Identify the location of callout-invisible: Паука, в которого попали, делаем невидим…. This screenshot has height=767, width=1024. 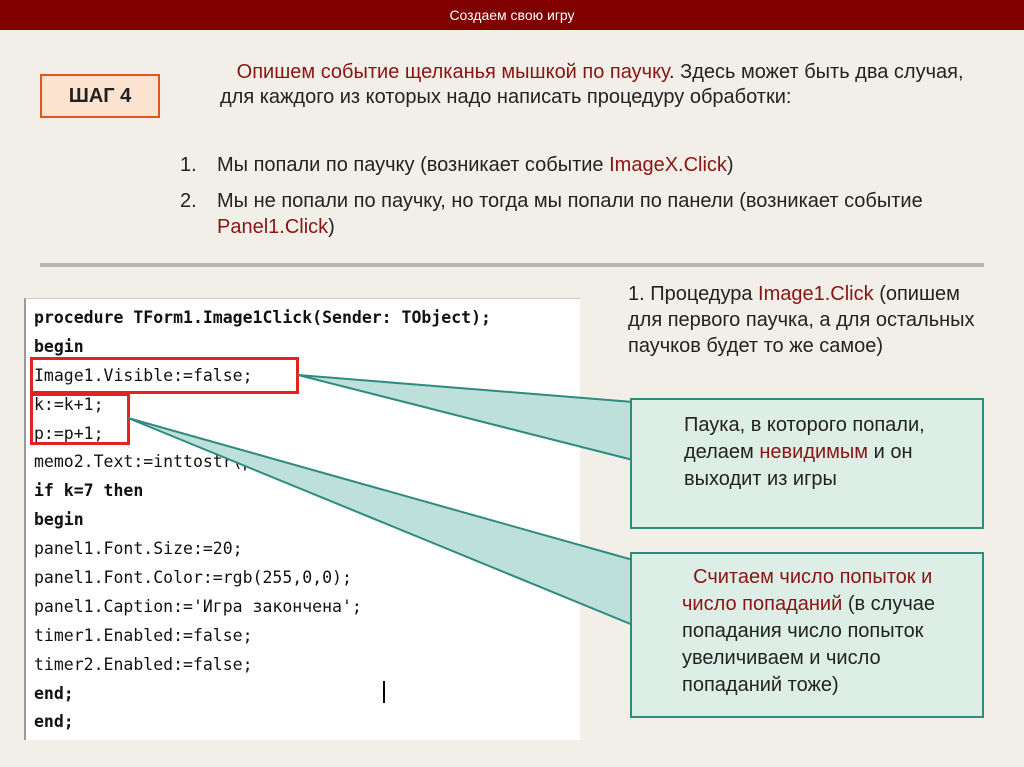
(807, 463).